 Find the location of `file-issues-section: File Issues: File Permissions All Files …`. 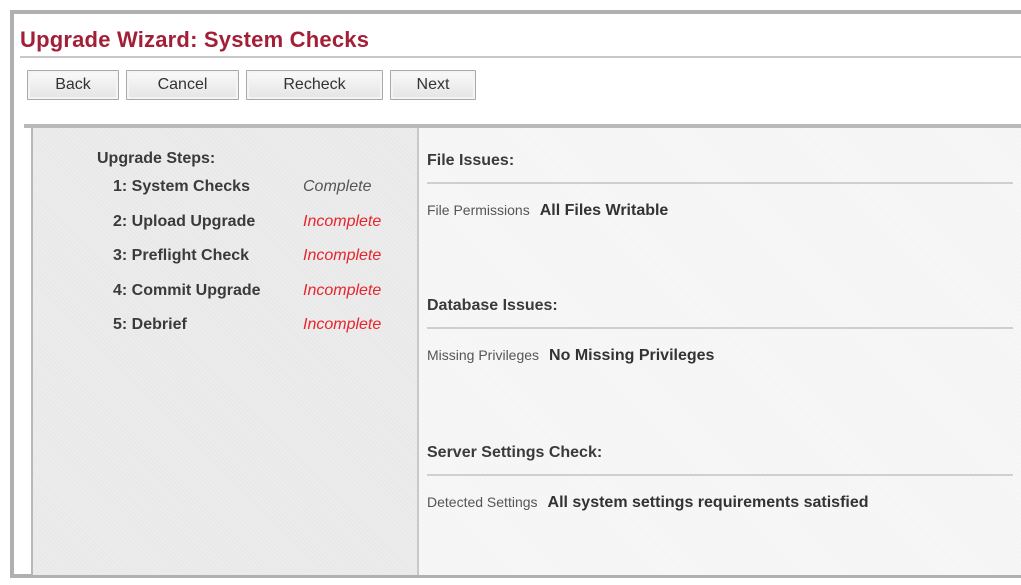

file-issues-section: File Issues: File Permissions All Files … is located at coordinates (720, 186).